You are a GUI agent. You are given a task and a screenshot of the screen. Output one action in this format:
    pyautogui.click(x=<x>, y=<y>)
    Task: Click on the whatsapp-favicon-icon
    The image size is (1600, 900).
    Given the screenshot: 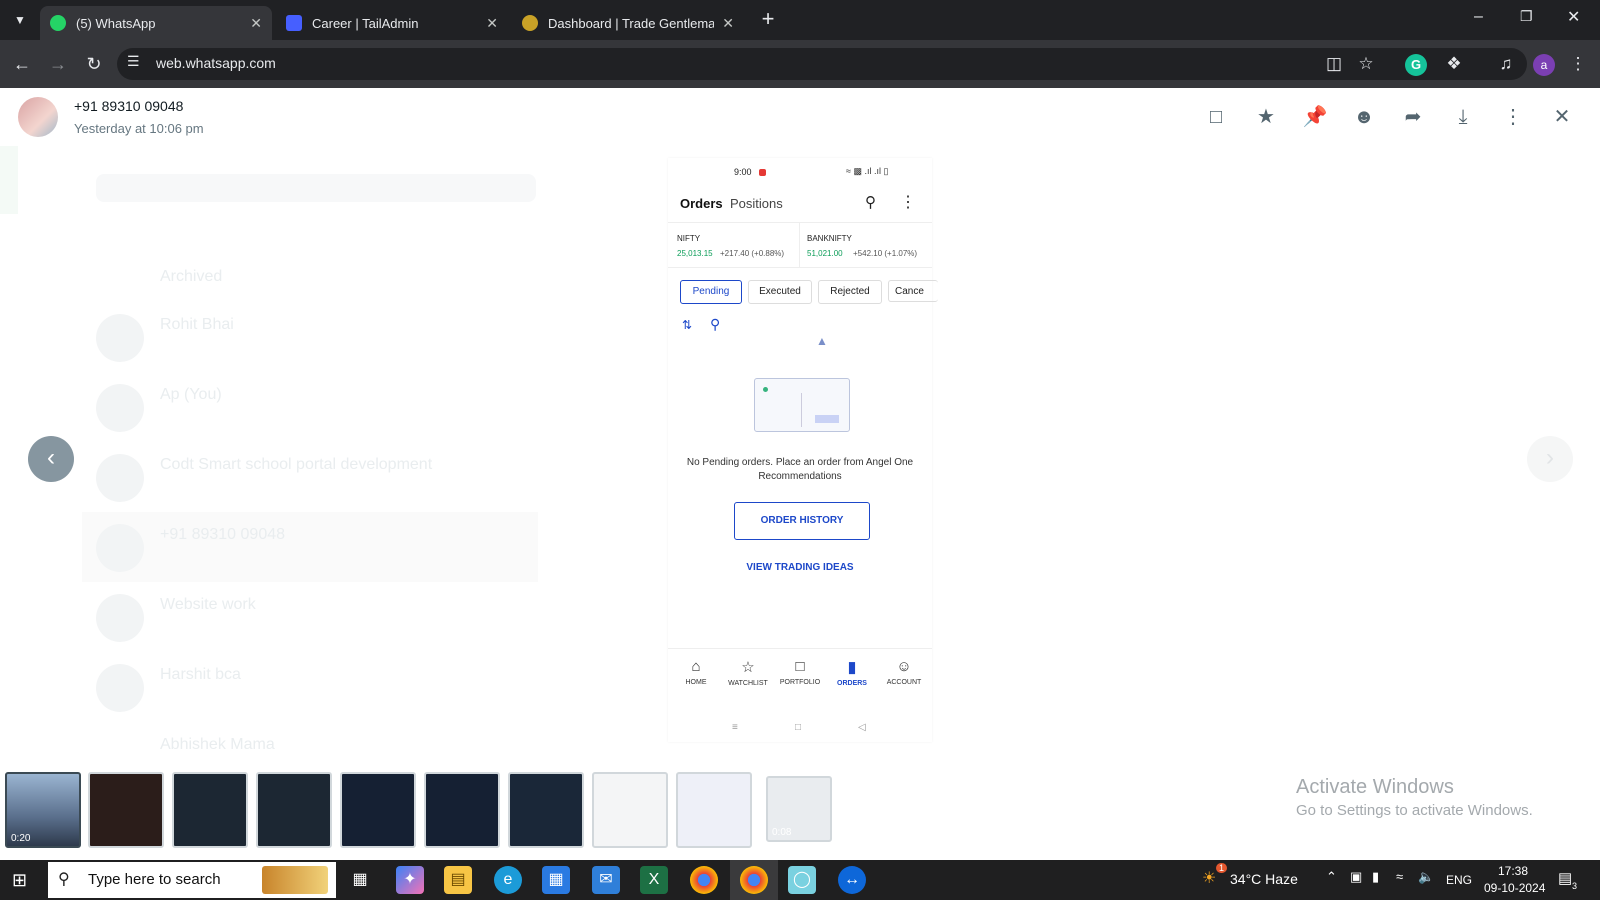 What is the action you would take?
    pyautogui.click(x=58, y=23)
    